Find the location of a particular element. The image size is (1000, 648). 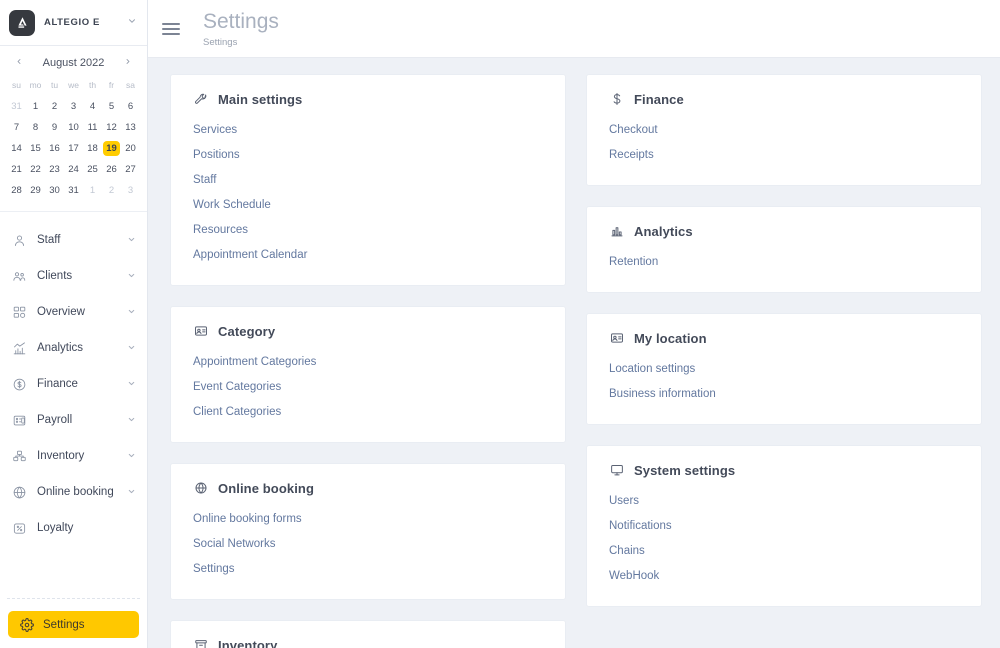

calendar-day: 11 is located at coordinates (92, 127).